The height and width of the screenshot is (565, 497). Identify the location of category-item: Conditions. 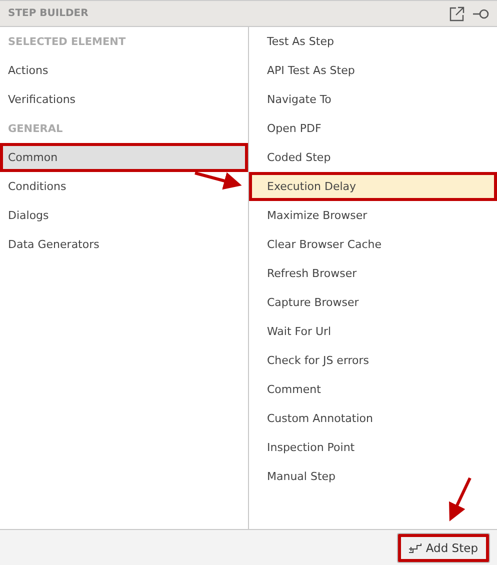
(124, 186).